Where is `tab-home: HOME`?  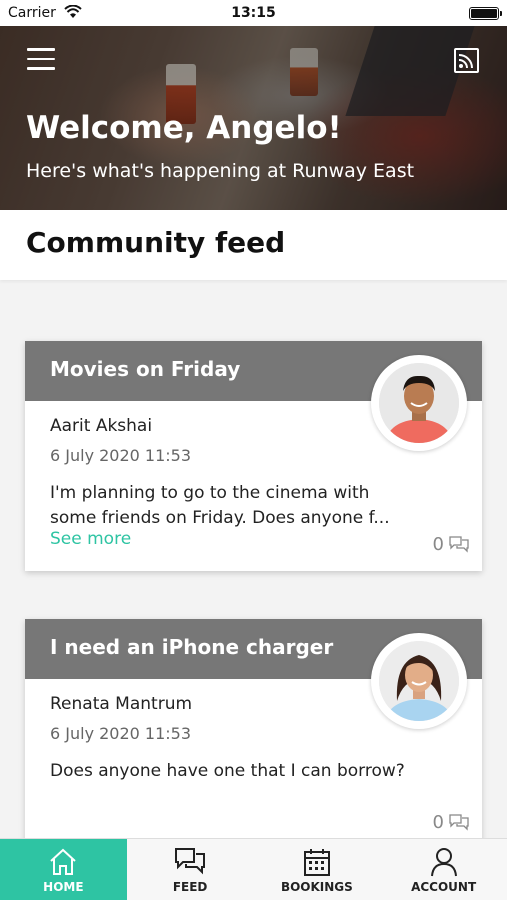
tab-home: HOME is located at coordinates (63, 869).